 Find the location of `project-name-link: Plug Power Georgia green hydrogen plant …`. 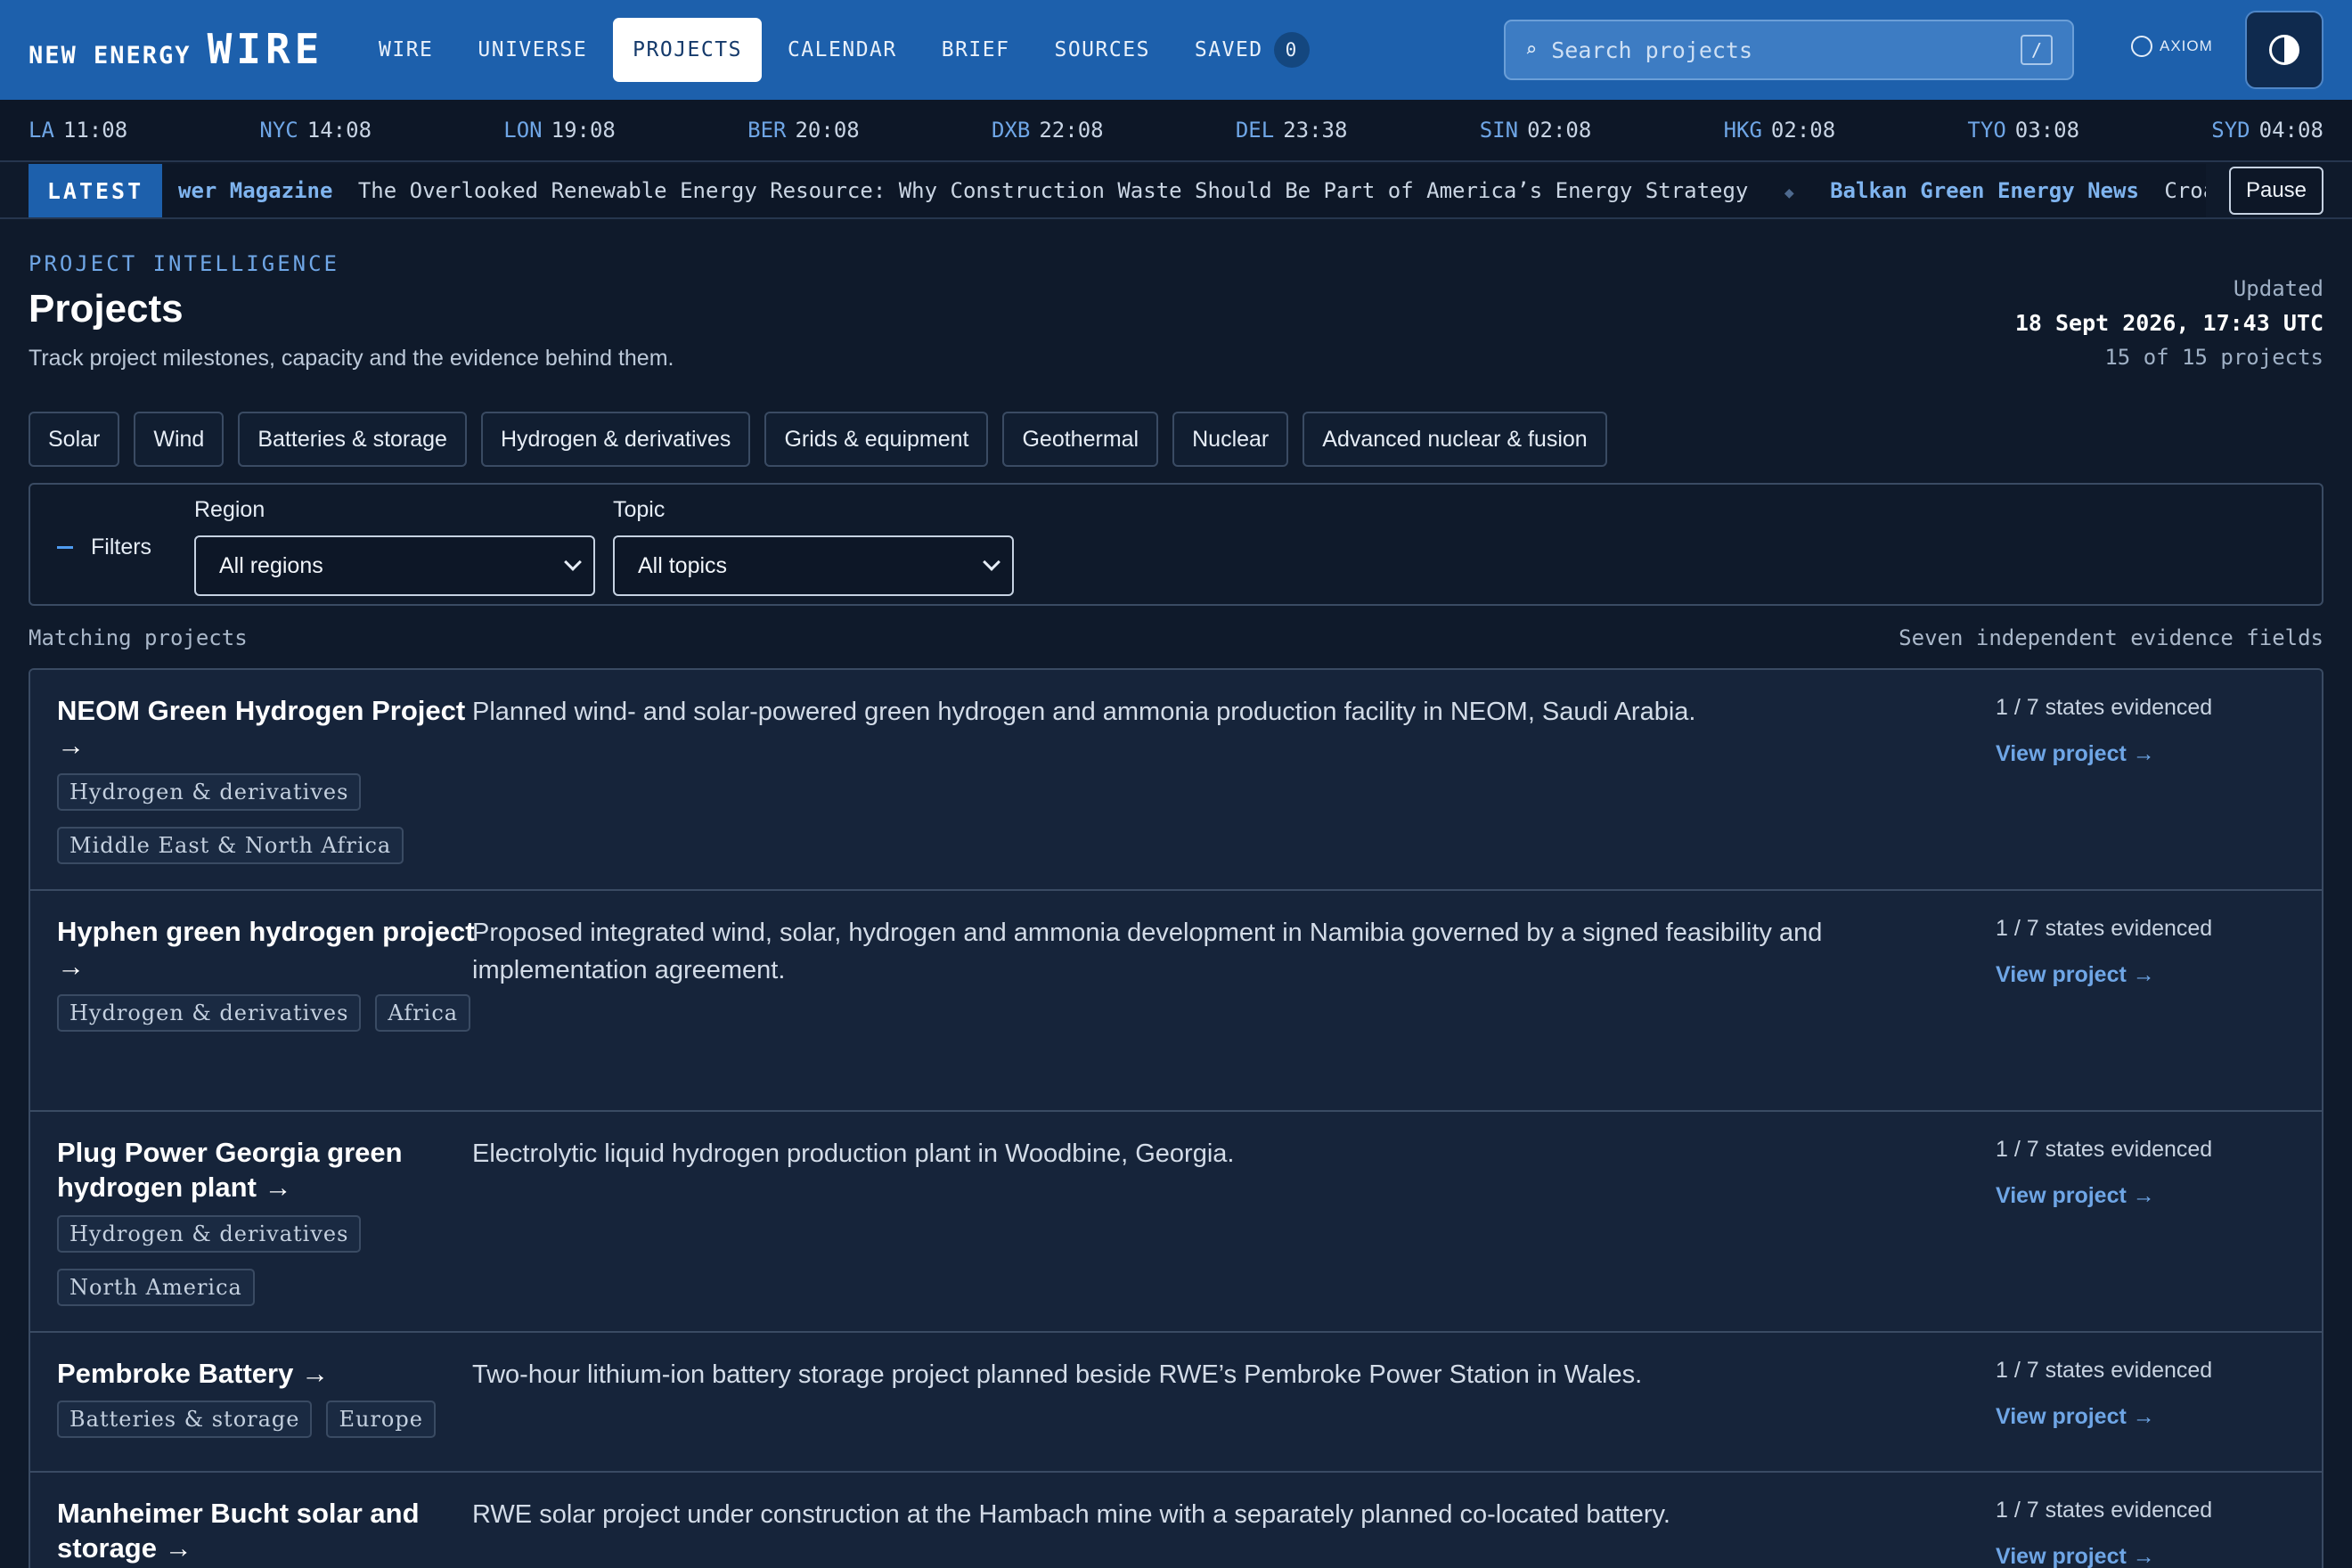

project-name-link: Plug Power Georgia green hydrogen plant … is located at coordinates (266, 1170).